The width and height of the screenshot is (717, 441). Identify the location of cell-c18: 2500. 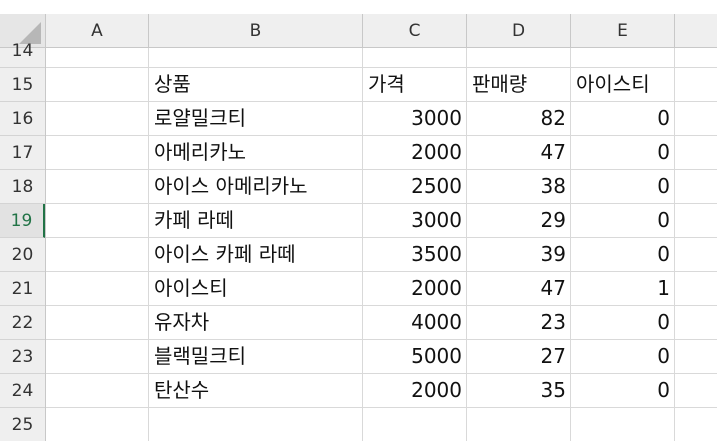
(415, 186).